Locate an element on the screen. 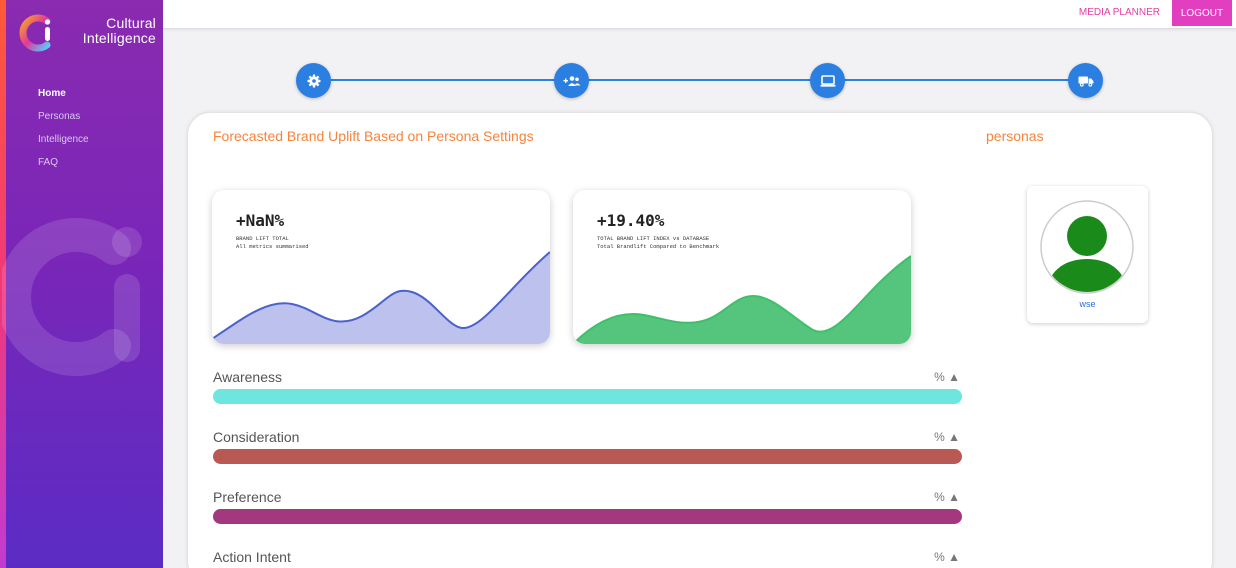 This screenshot has width=1236, height=568. step-delivery is located at coordinates (1085, 80).